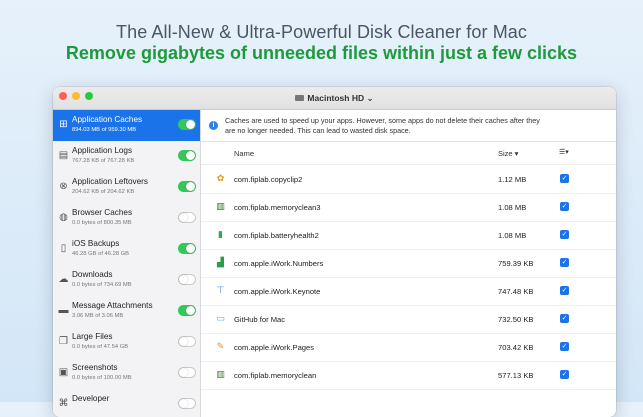 This screenshot has height=417, width=643. I want to click on sidebar-item-label: Application Leftovers, so click(110, 181).